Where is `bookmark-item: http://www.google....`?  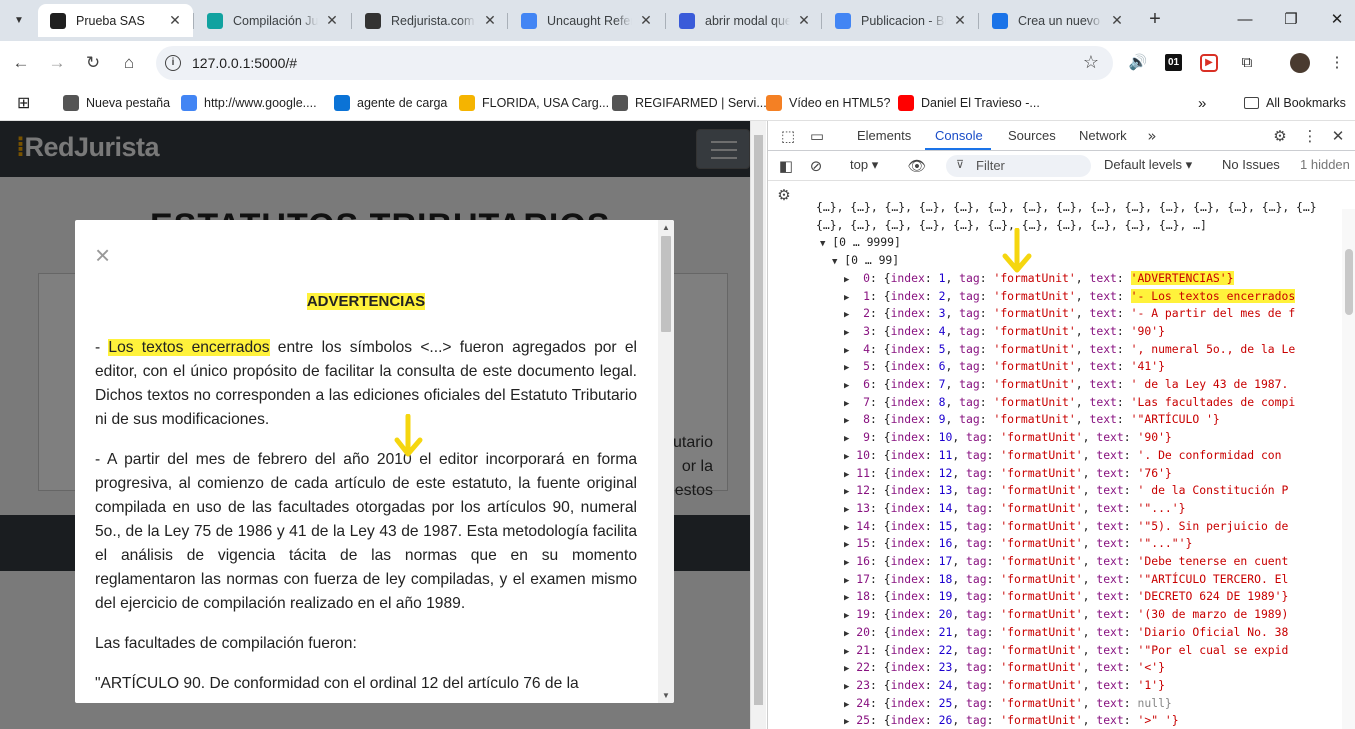 bookmark-item: http://www.google.... is located at coordinates (249, 103).